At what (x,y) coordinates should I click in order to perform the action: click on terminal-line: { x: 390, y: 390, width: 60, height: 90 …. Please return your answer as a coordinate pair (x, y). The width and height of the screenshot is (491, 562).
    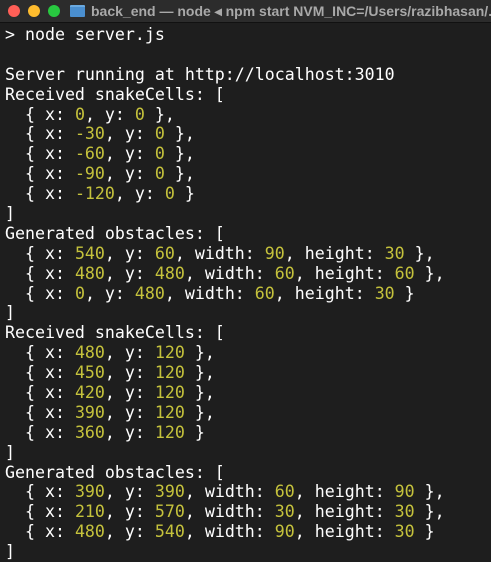
    Looking at the image, I should click on (248, 492).